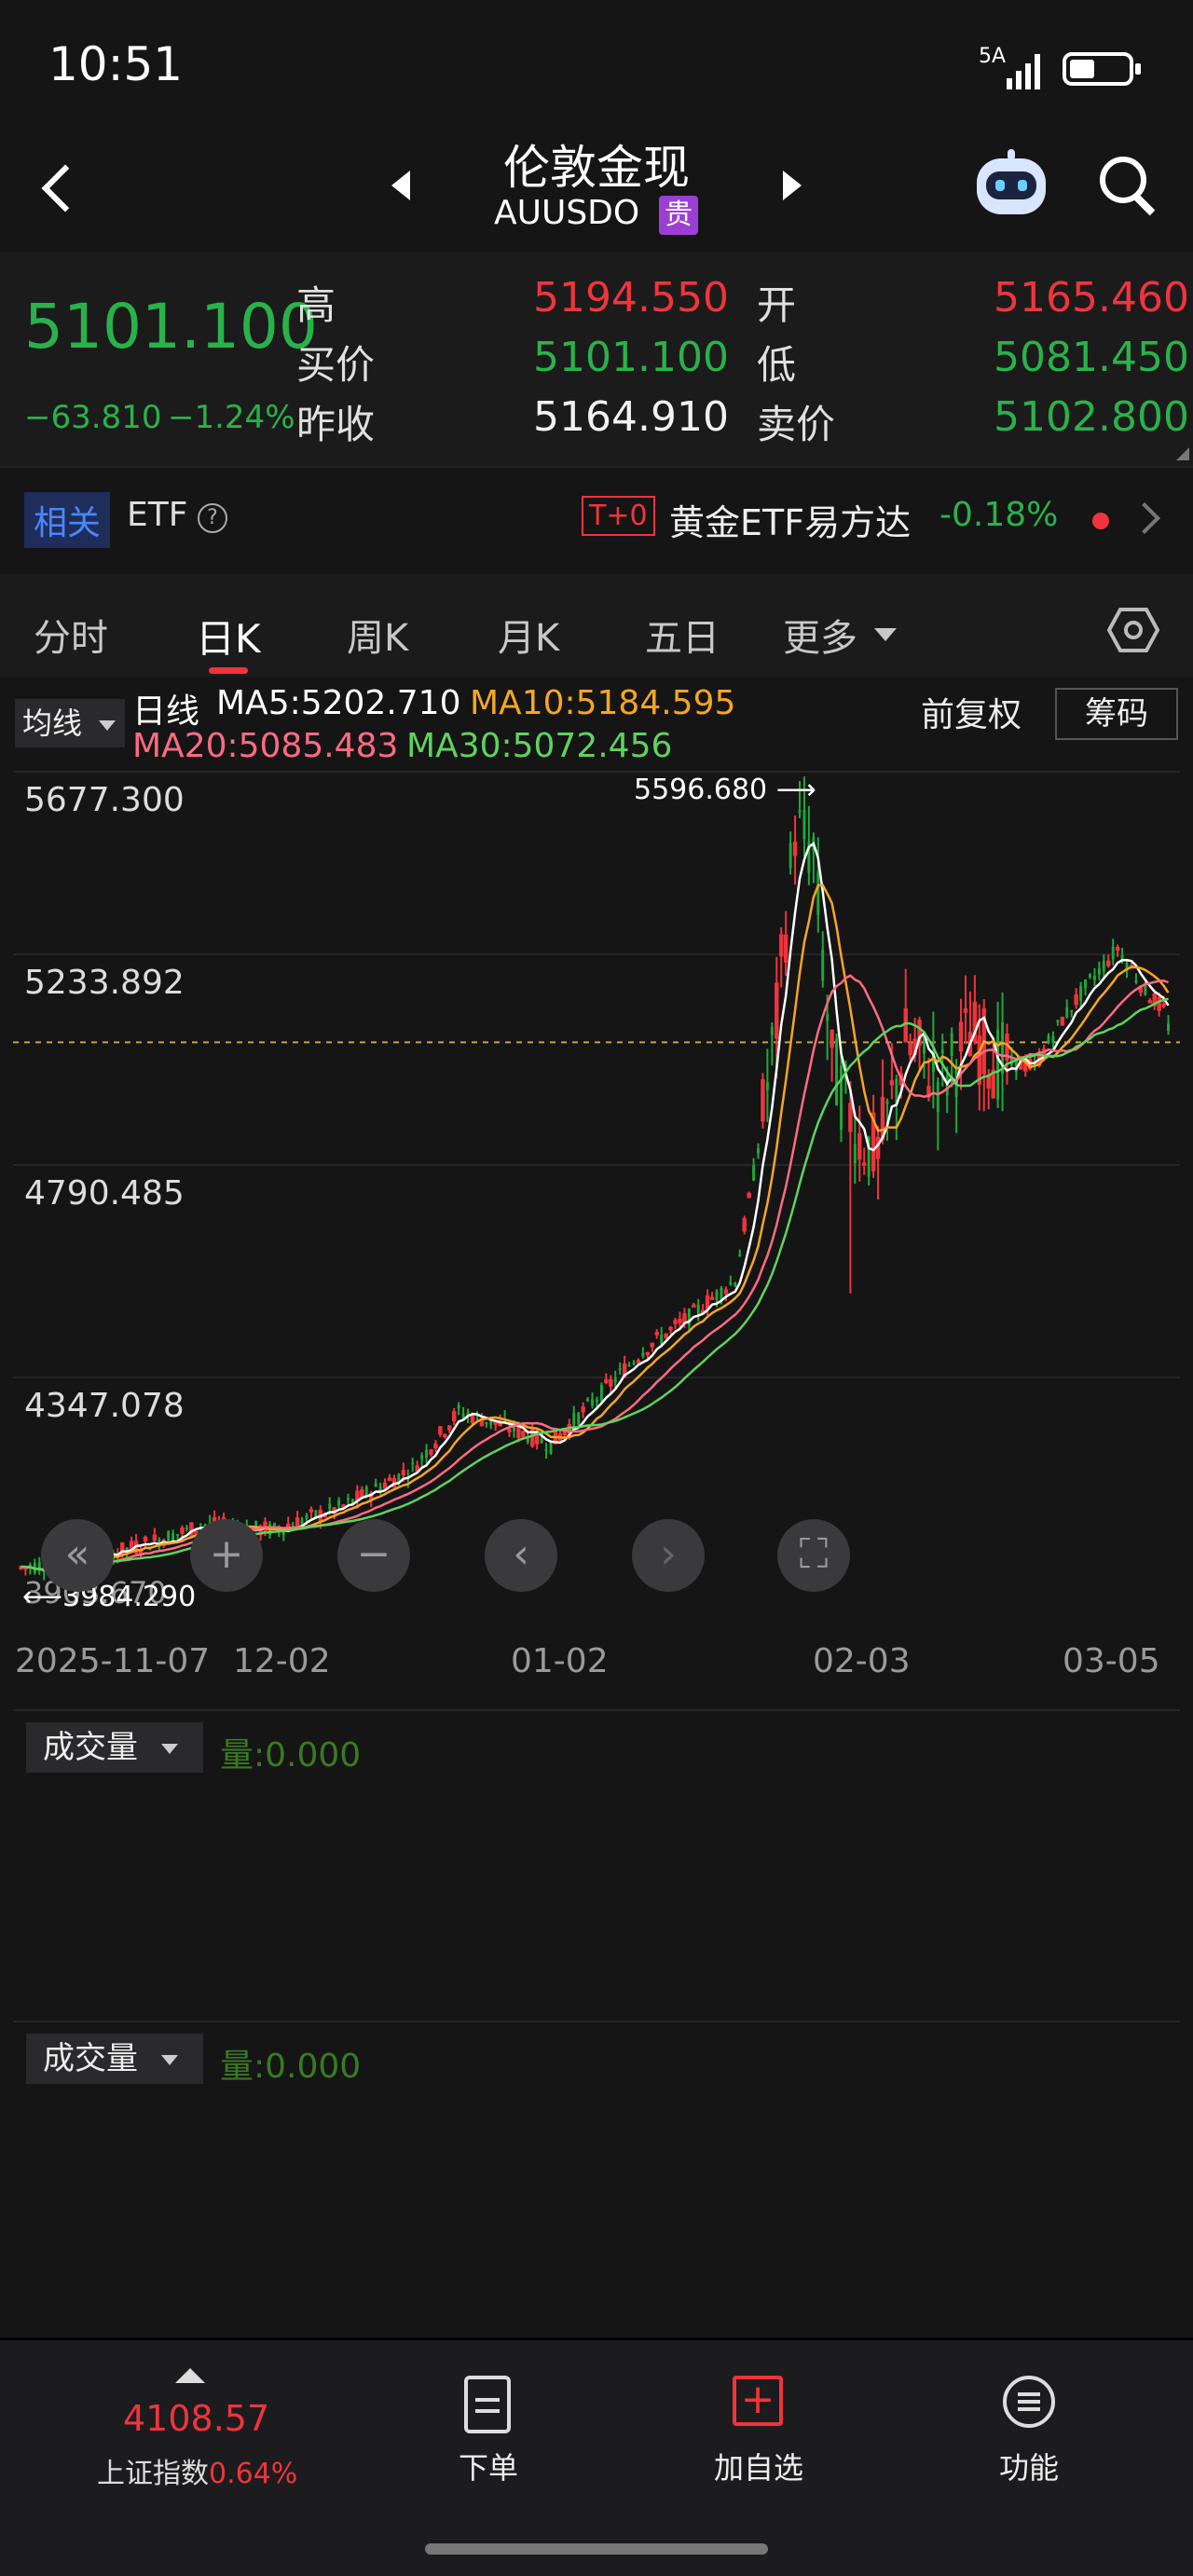 Image resolution: width=1193 pixels, height=2576 pixels. What do you see at coordinates (567, 213) in the screenshot?
I see `symbol-code: AUUSDO` at bounding box center [567, 213].